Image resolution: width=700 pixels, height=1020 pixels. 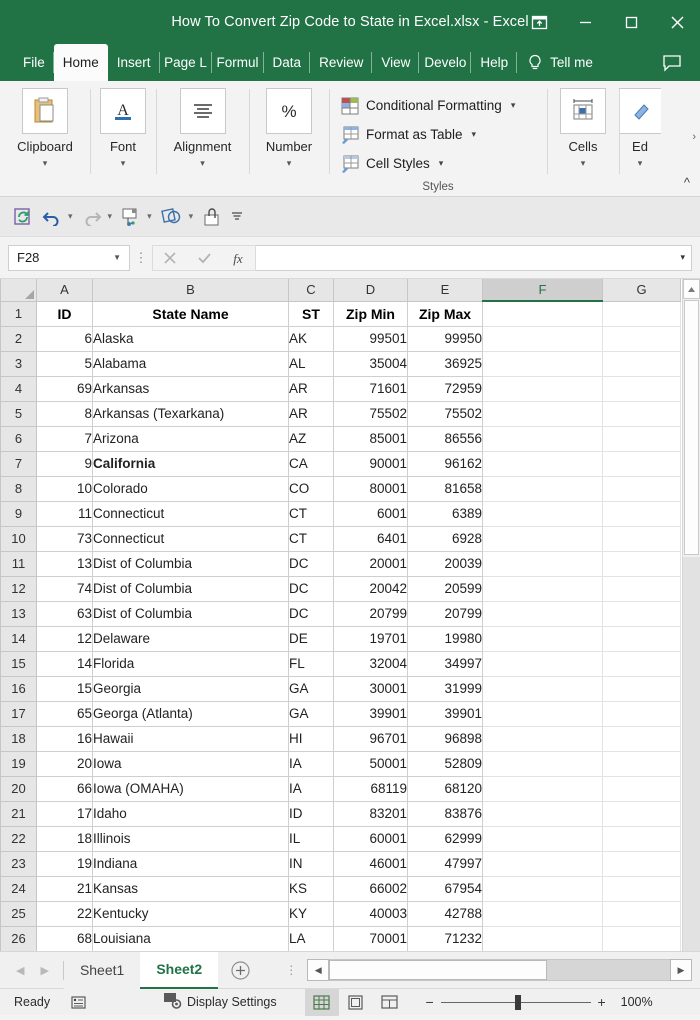 What do you see at coordinates (691, 289) in the screenshot?
I see `scroll-up-arrow-icon` at bounding box center [691, 289].